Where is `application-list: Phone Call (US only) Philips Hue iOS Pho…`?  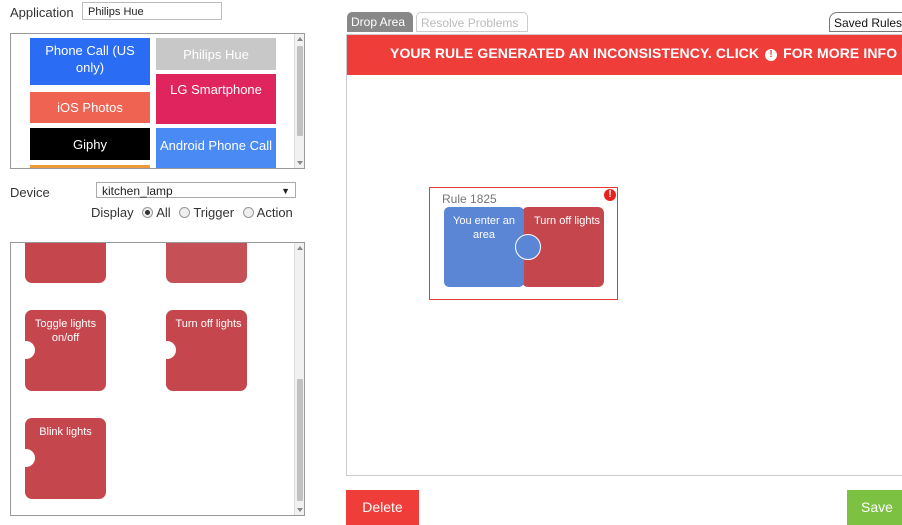
application-list: Phone Call (US only) Philips Hue iOS Pho… is located at coordinates (157, 101).